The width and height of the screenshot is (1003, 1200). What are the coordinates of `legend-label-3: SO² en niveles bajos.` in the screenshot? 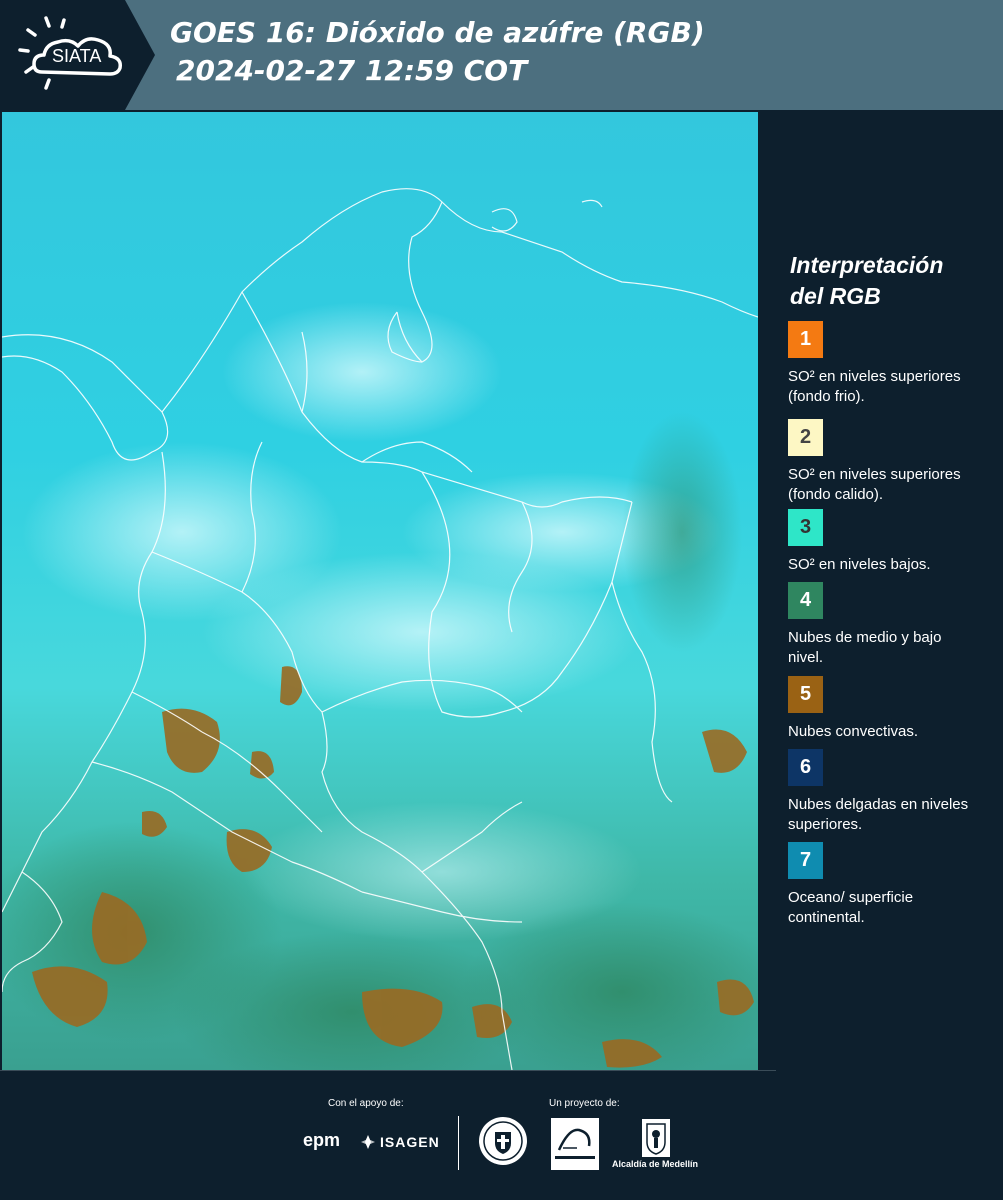 It's located at (859, 564).